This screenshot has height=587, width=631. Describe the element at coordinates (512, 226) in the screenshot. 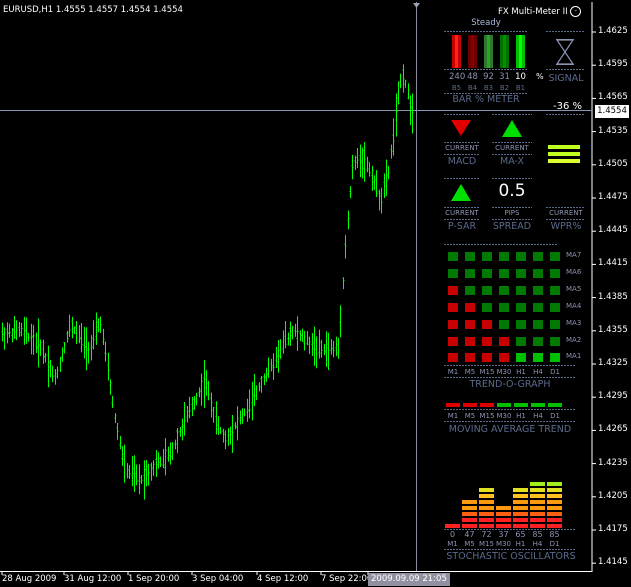

I see `spread-label: SPREAD` at that location.